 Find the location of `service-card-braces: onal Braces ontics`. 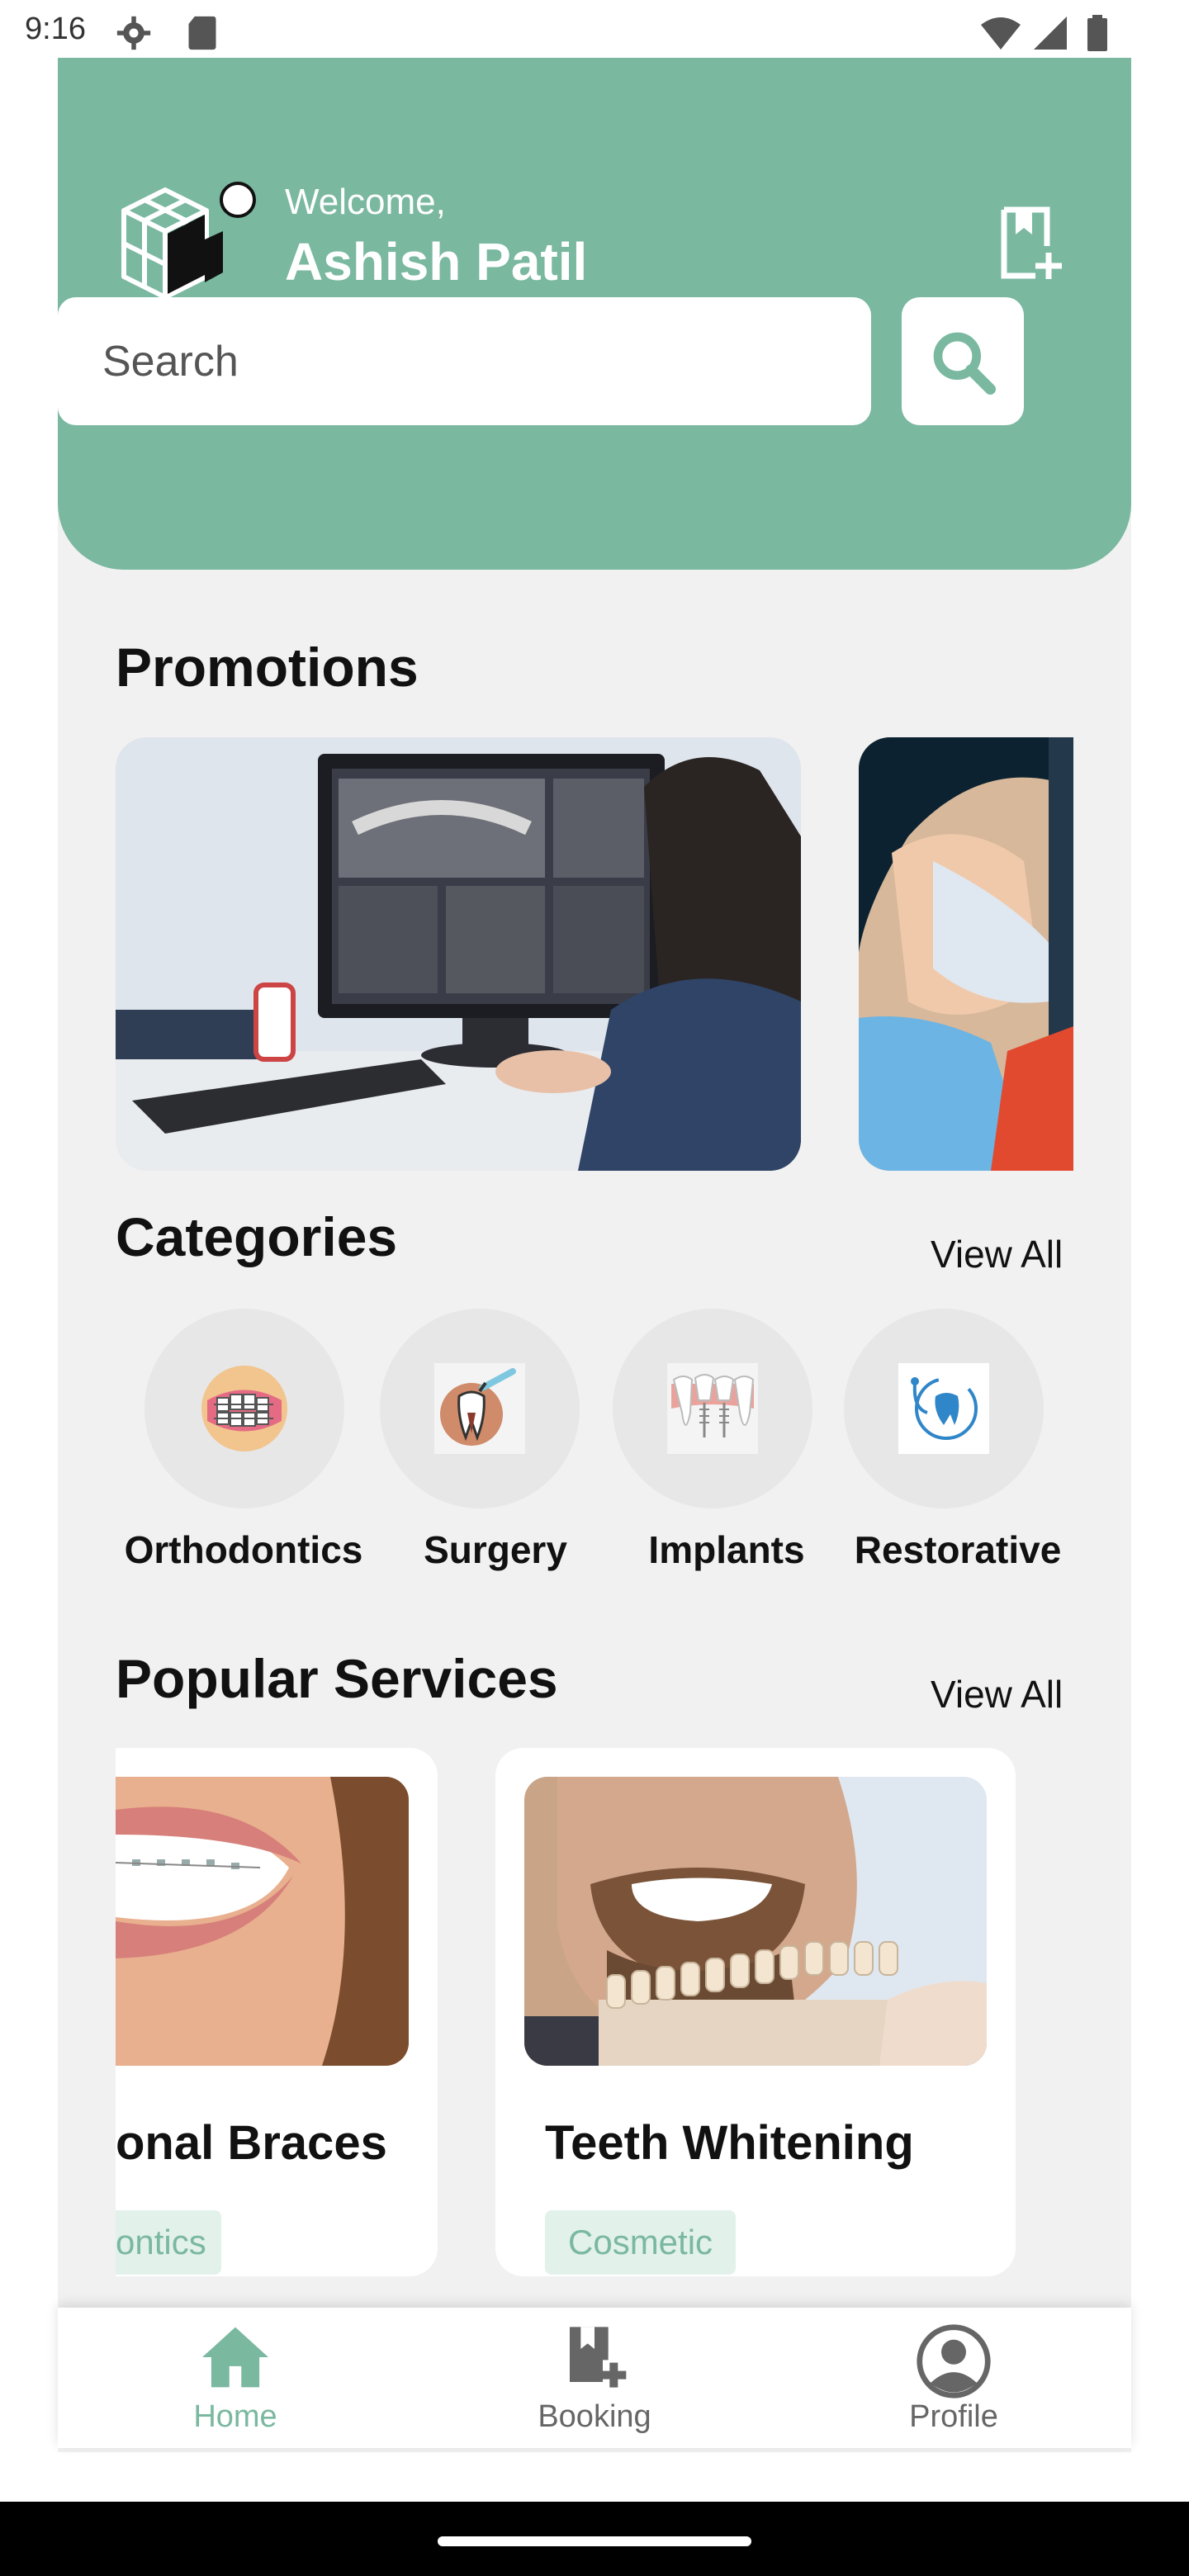

service-card-braces: onal Braces ontics is located at coordinates (277, 2012).